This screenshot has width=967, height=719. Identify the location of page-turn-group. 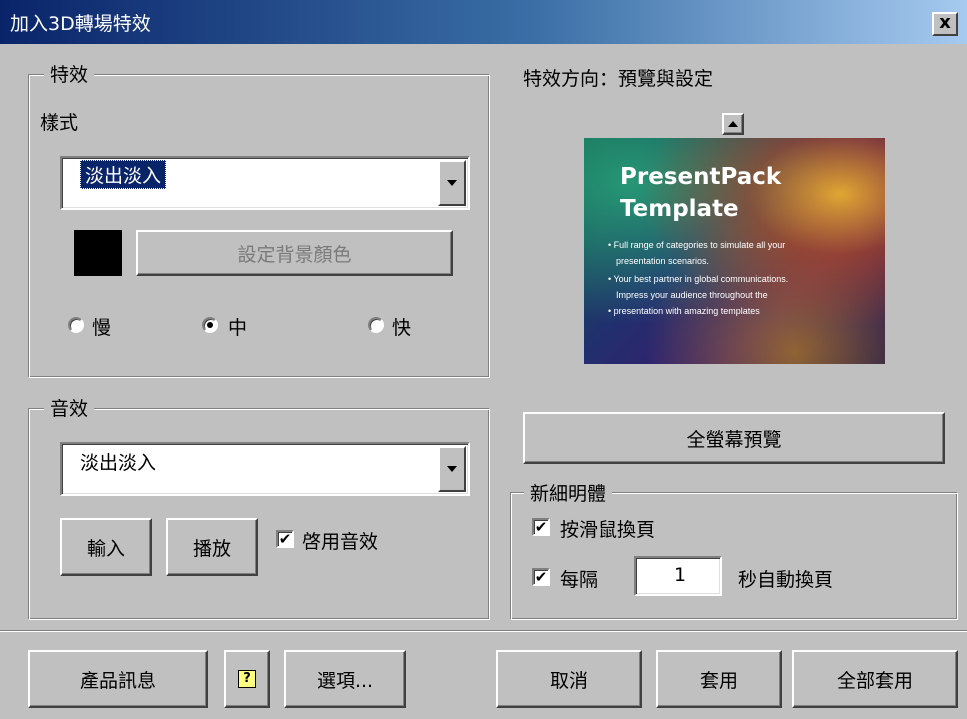
(734, 556).